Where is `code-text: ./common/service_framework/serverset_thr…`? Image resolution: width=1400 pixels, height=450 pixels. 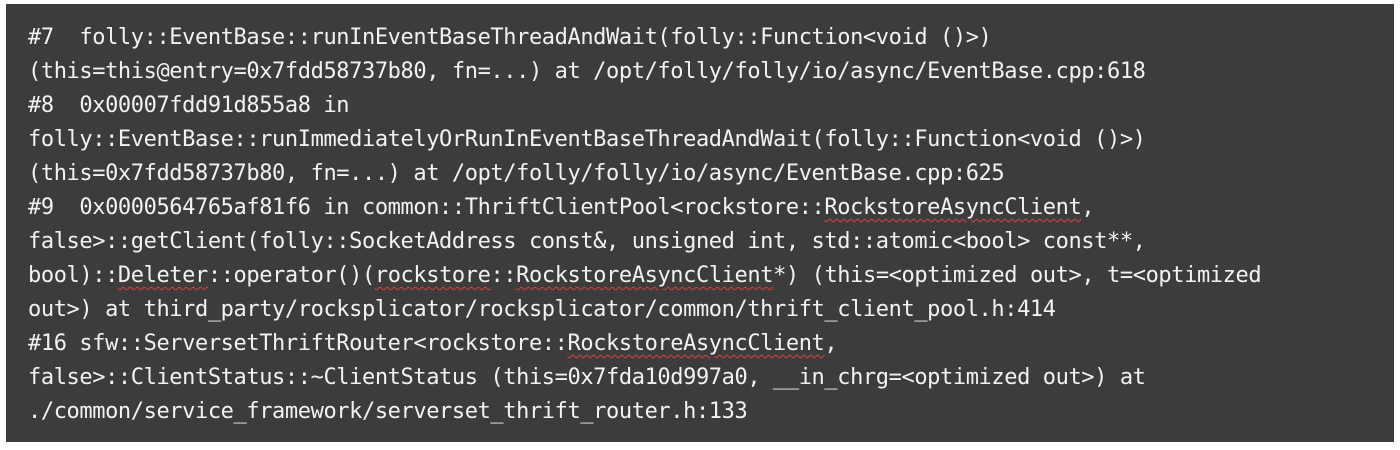 code-text: ./common/service_framework/serverset_thr… is located at coordinates (388, 411).